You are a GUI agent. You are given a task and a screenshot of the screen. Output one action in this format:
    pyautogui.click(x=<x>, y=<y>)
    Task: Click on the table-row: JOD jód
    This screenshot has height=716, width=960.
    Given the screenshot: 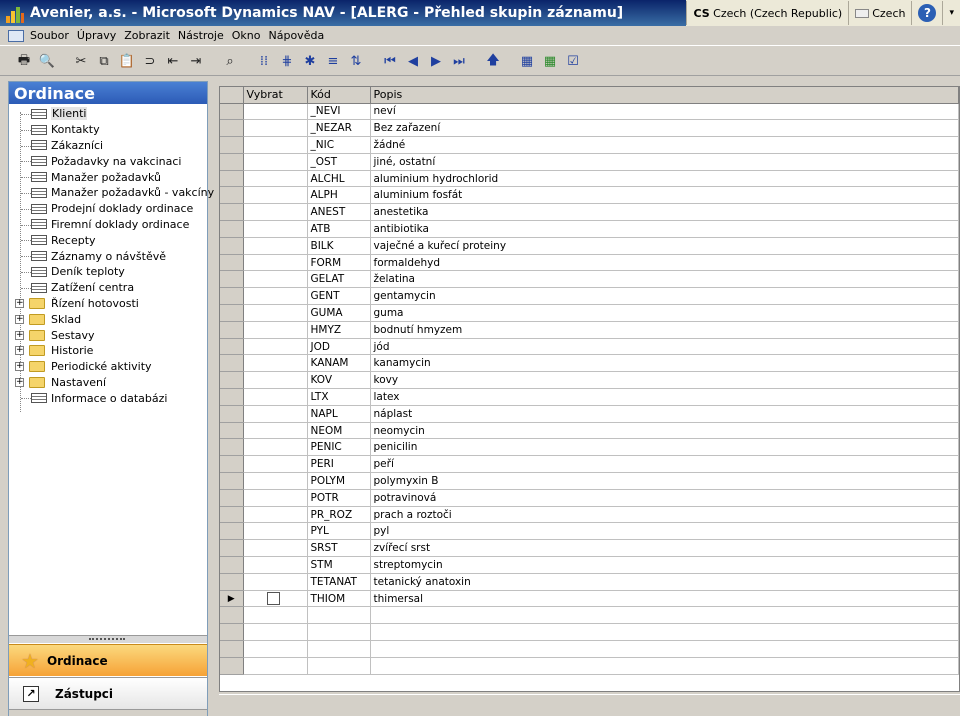 What is the action you would take?
    pyautogui.click(x=589, y=347)
    